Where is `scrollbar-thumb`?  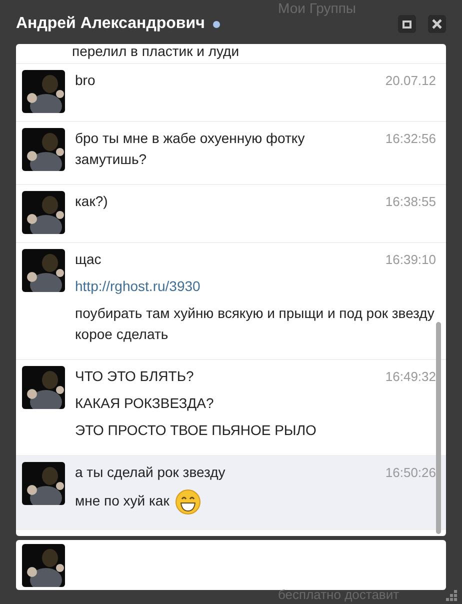 scrollbar-thumb is located at coordinates (438, 428).